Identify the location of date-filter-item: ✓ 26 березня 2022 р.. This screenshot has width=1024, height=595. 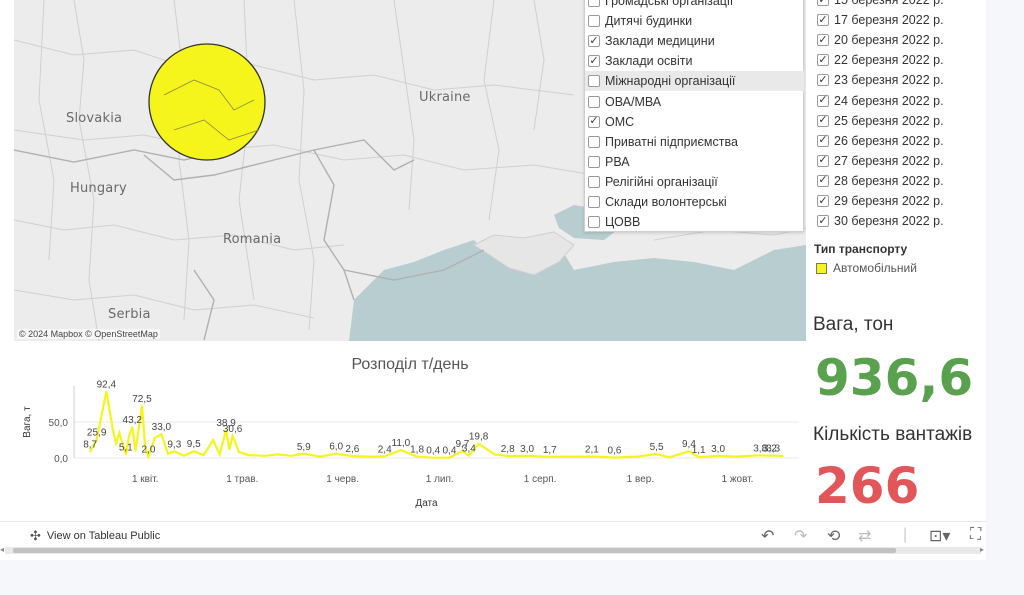
(896, 141).